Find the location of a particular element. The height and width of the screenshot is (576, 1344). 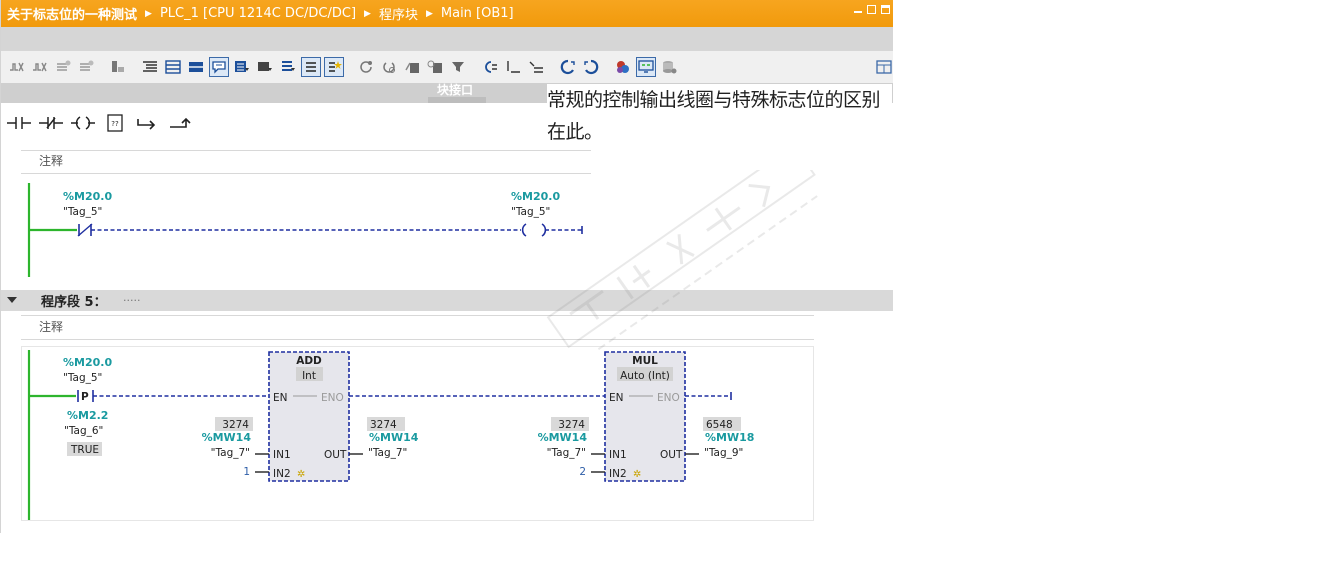

jump-icon is located at coordinates (490, 67).